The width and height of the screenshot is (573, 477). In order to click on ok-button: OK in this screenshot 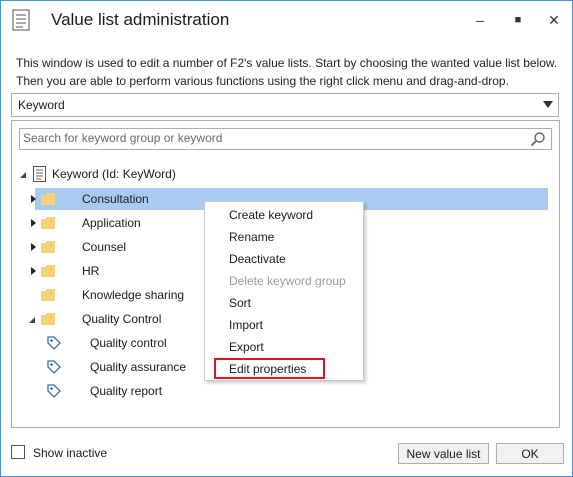, I will do `click(530, 453)`.